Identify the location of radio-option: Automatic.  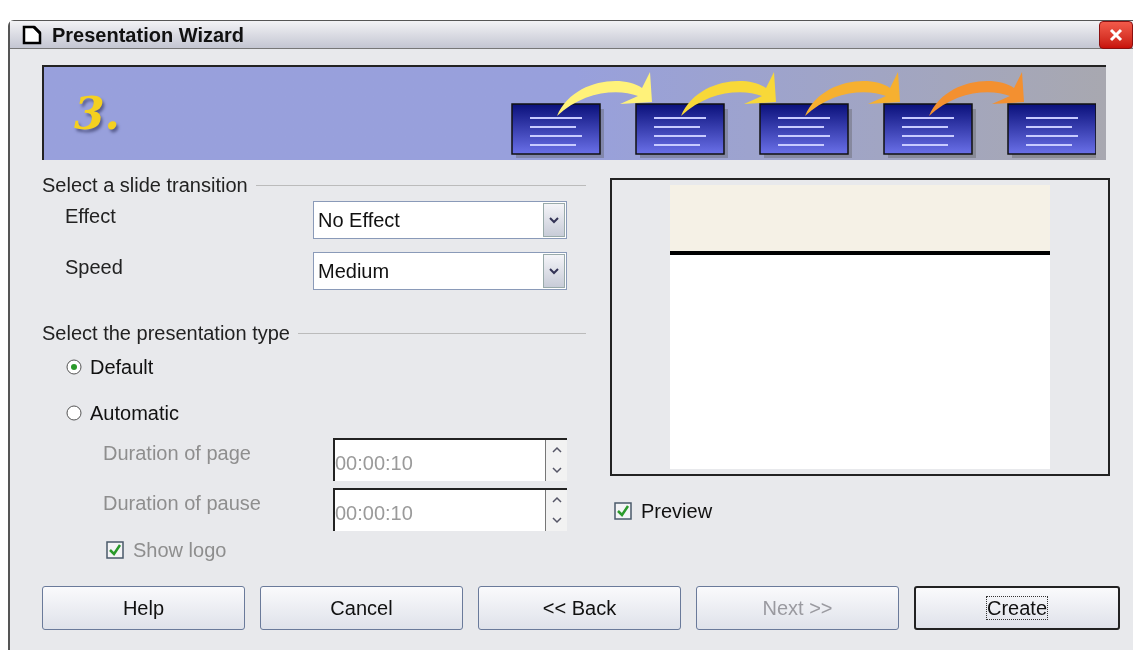
(122, 413).